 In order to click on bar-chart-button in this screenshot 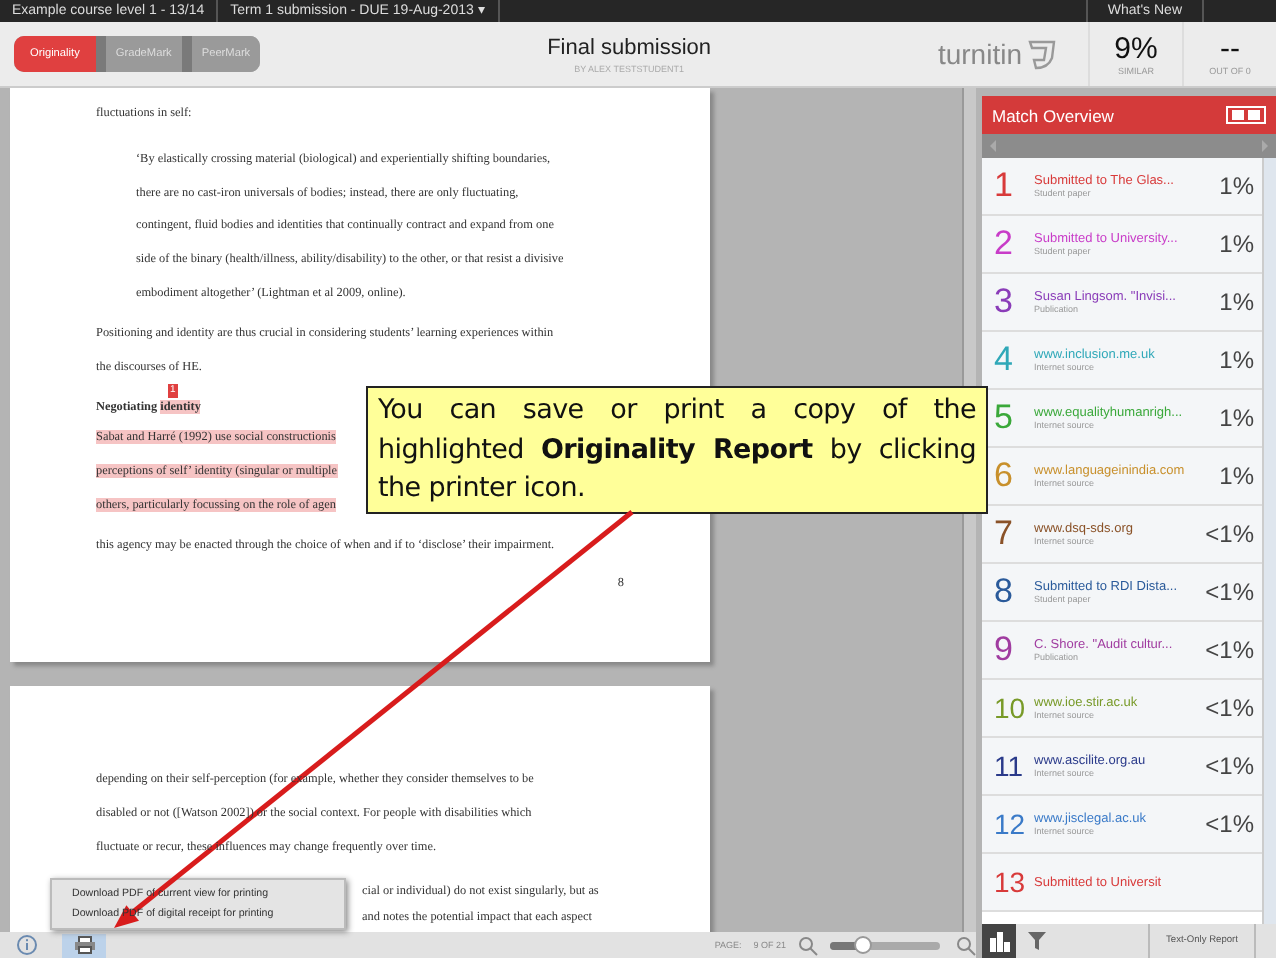, I will do `click(999, 941)`.